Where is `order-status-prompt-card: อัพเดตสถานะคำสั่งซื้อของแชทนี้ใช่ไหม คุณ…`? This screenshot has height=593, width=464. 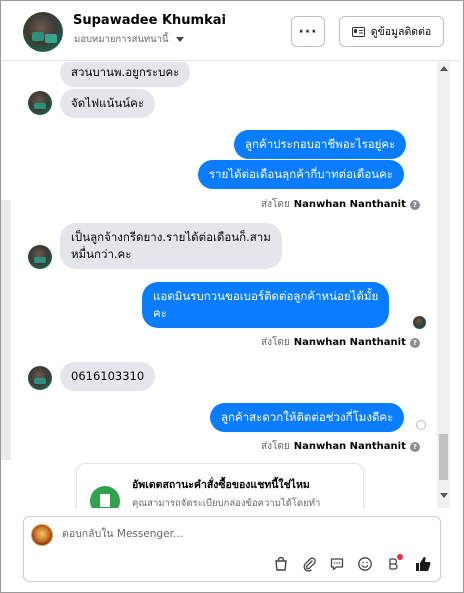 order-status-prompt-card: อัพเดตสถานะคำสั่งซื้อของแชทนี้ใช่ไหม คุณ… is located at coordinates (220, 485).